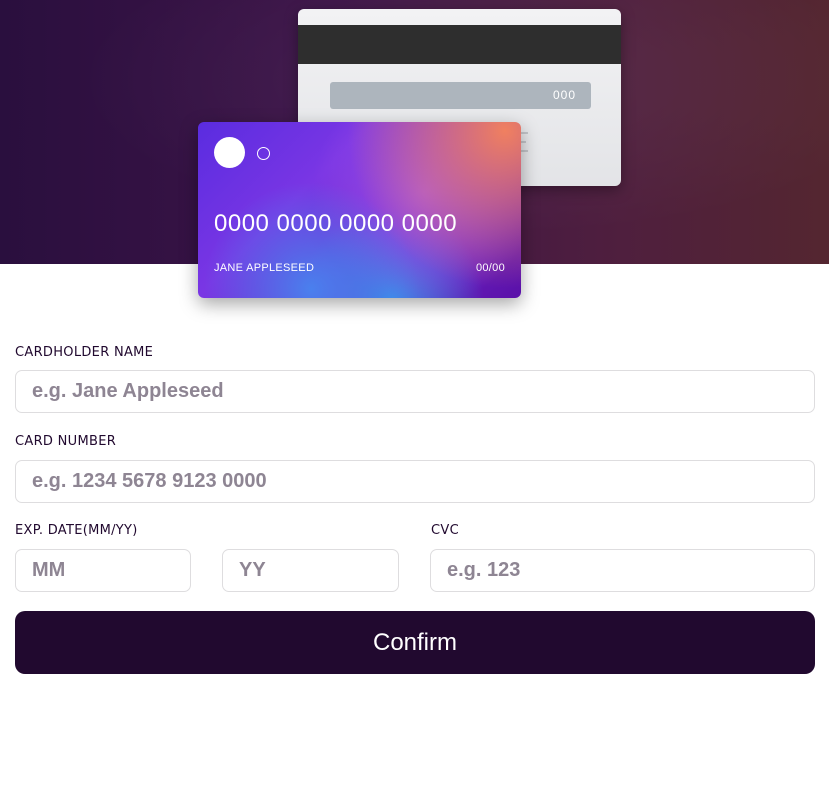  I want to click on card-front-preview: 0000 0000 0000 0000 JANE APPLESEED 00/00, so click(359, 210).